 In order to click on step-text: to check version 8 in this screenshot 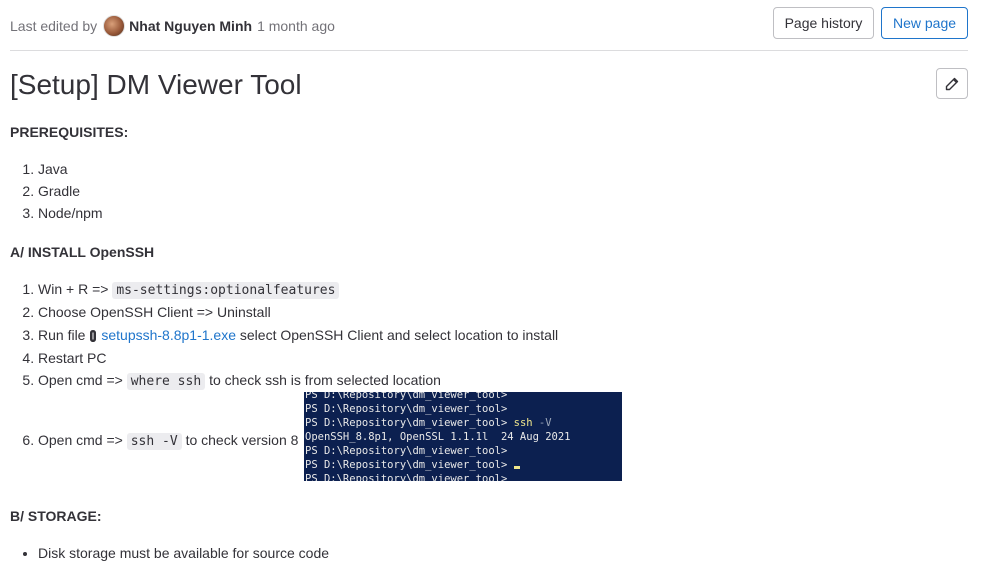, I will do `click(242, 440)`.